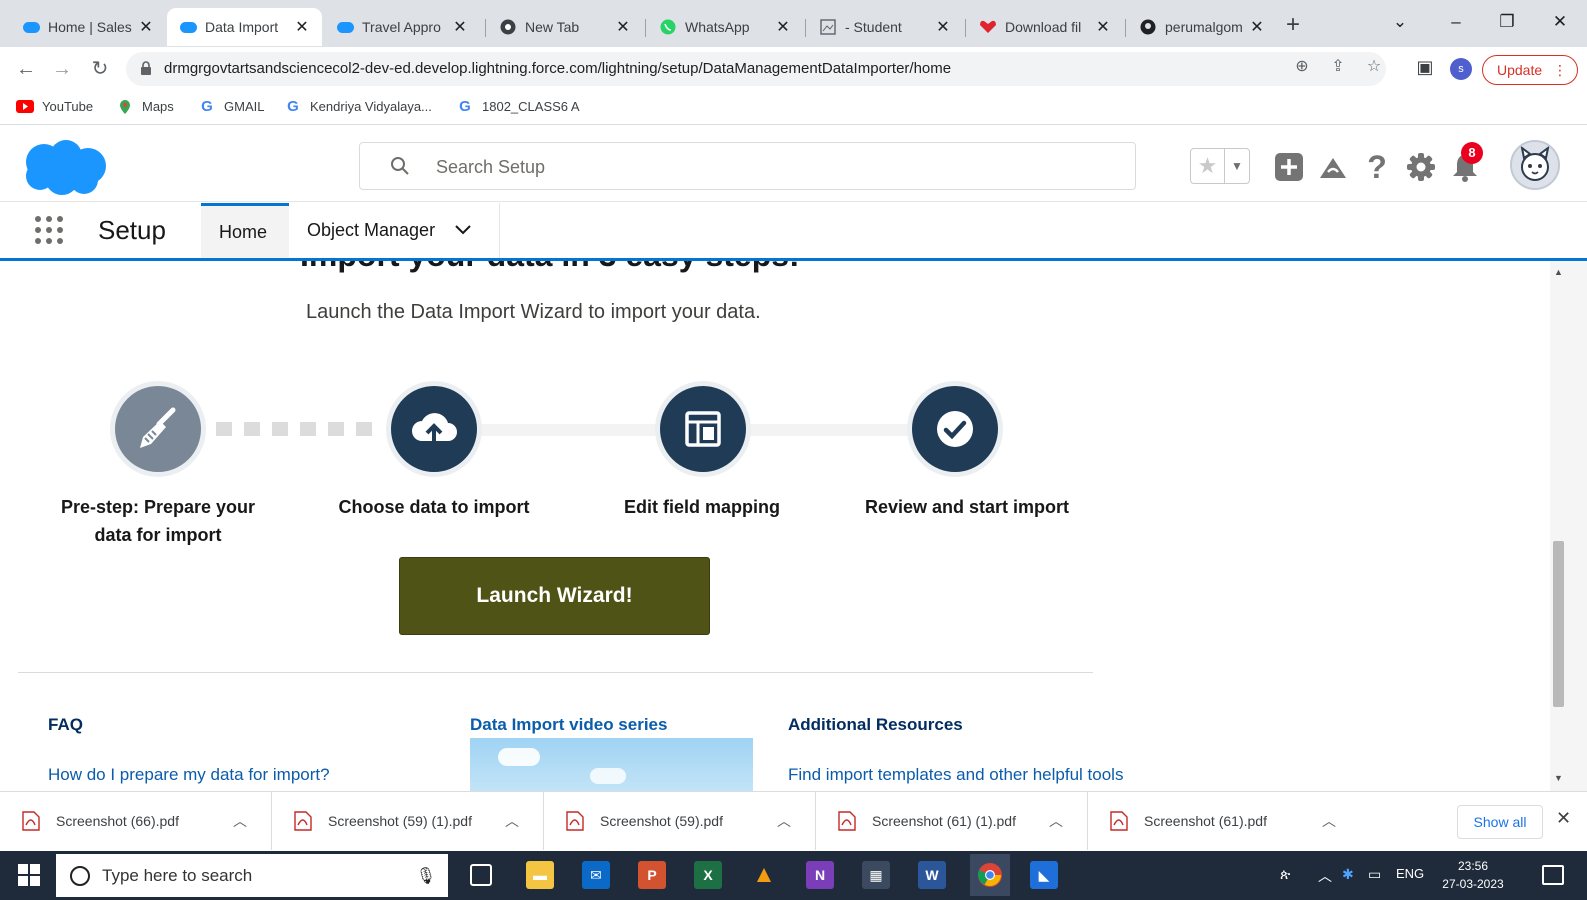 This screenshot has height=900, width=1587. Describe the element at coordinates (1473, 884) in the screenshot. I see `clock-date: 27-03-2023` at that location.